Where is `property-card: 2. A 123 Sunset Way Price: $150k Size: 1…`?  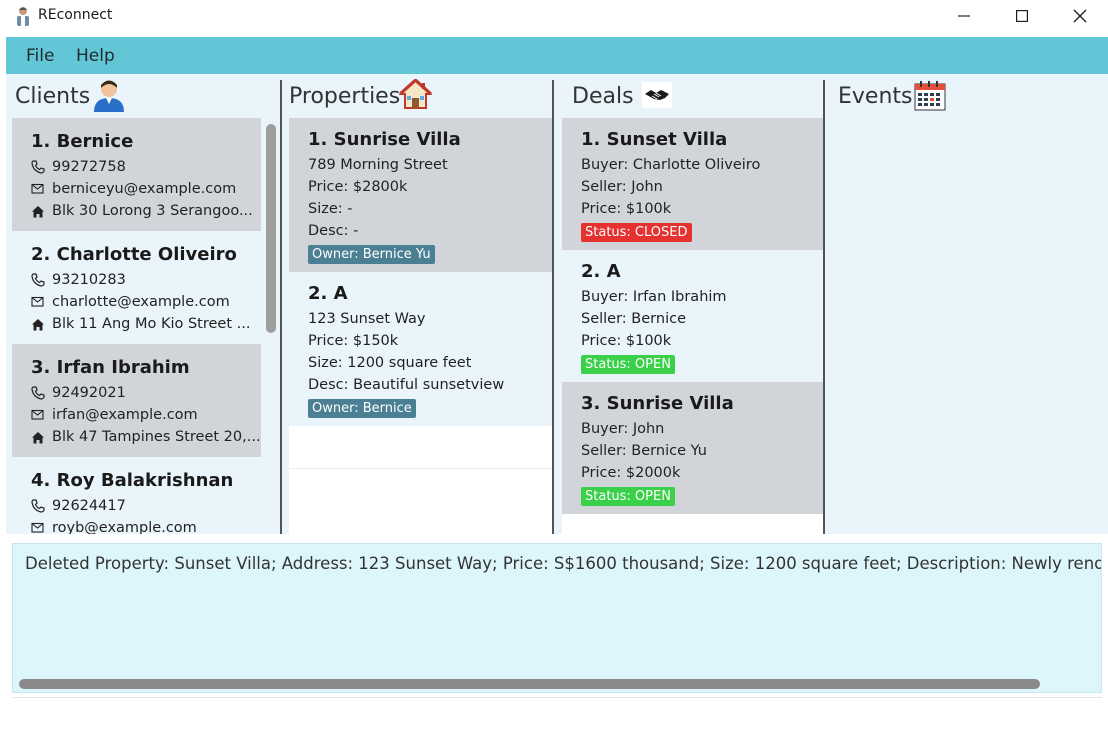
property-card: 2. A 123 Sunset Way Price: $150k Size: 1… is located at coordinates (420, 349).